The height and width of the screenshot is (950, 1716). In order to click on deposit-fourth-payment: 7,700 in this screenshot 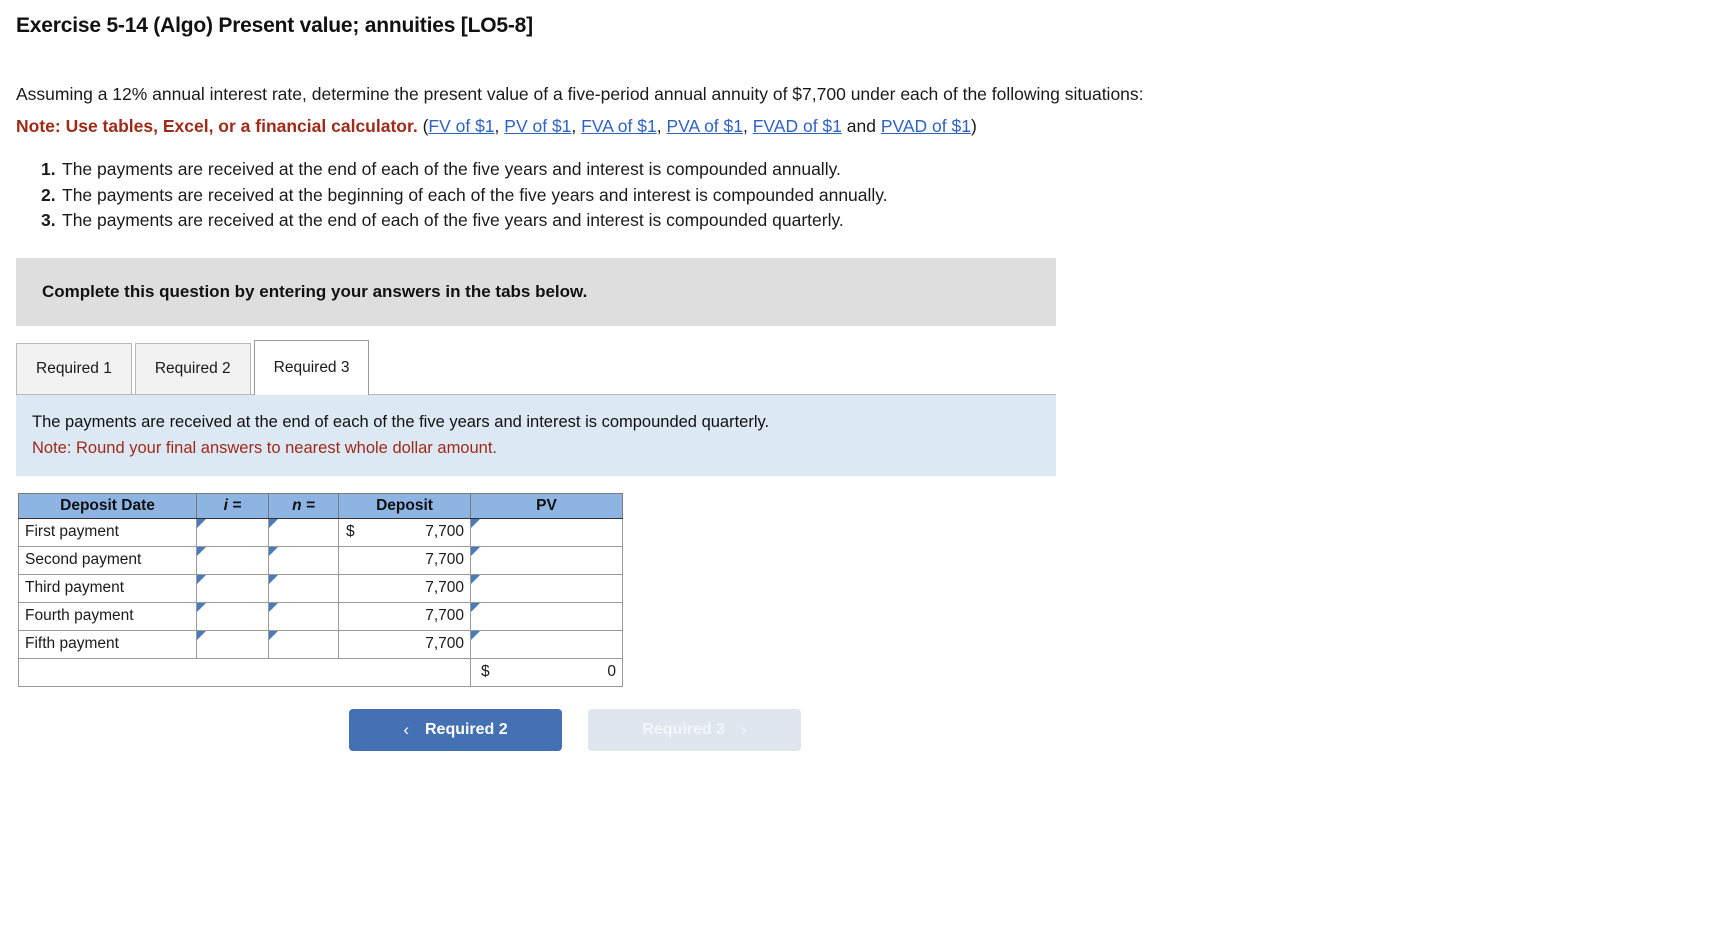, I will do `click(404, 616)`.